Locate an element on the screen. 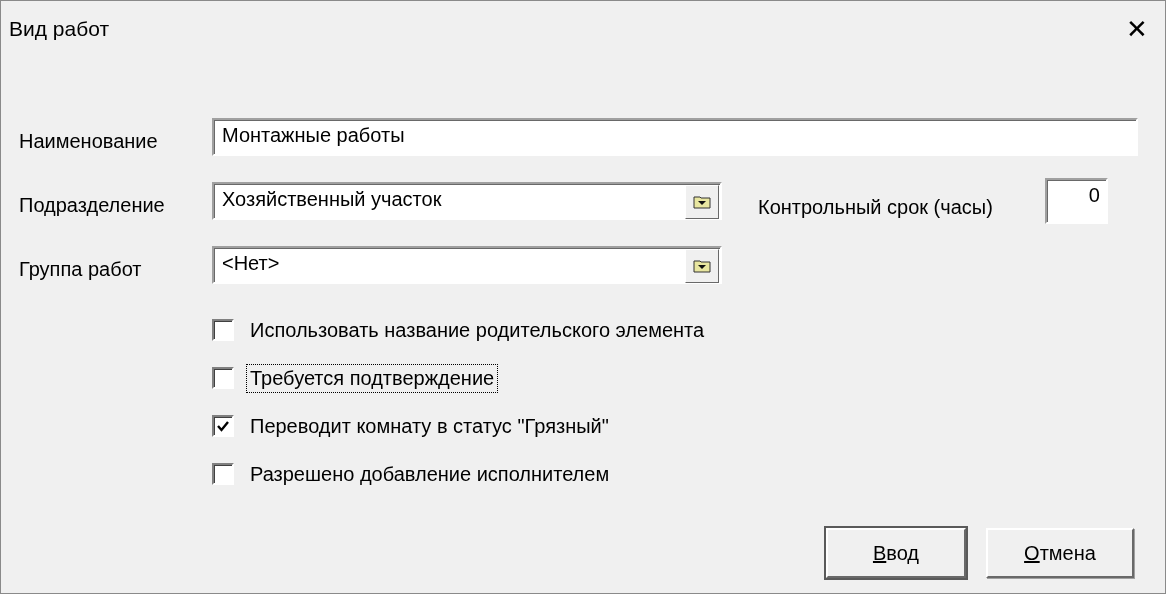 This screenshot has height=594, width=1166. field-label: Группа работ is located at coordinates (81, 268).